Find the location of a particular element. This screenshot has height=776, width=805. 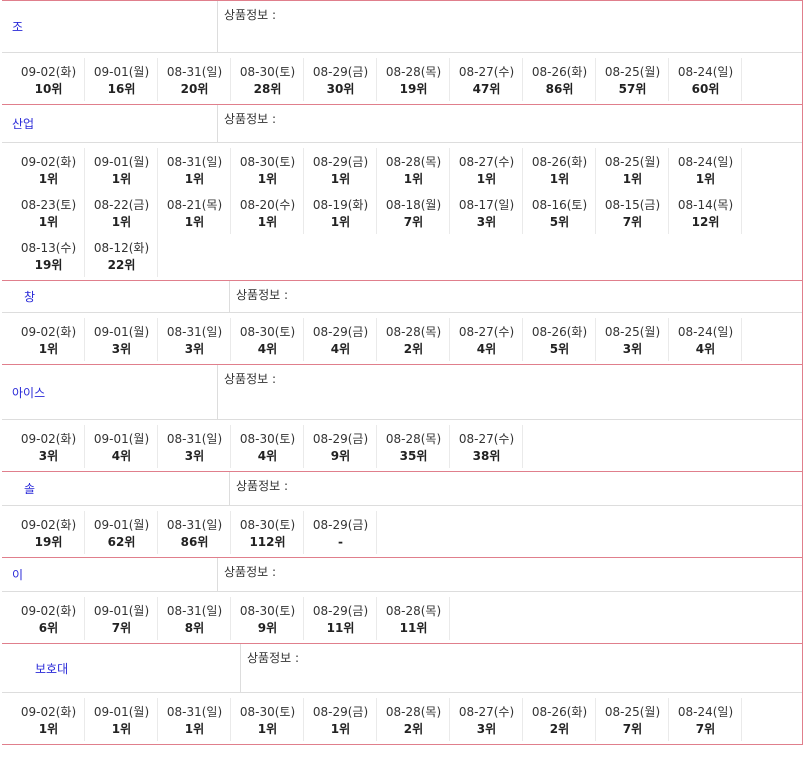

rank-cell: 08-14(목) 12위 is located at coordinates (706, 212).